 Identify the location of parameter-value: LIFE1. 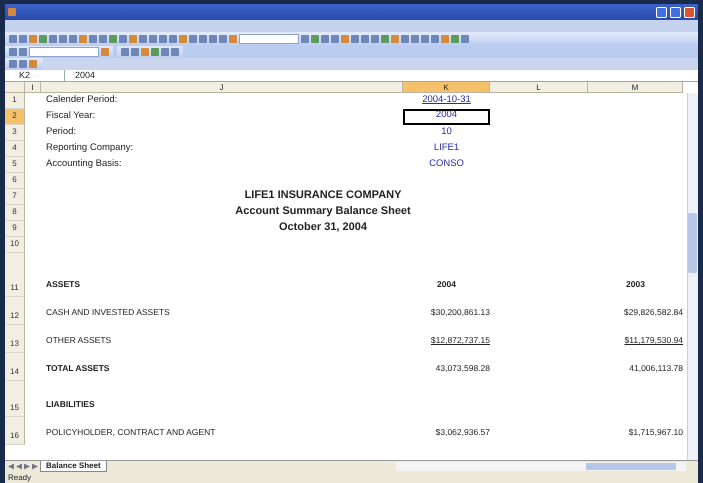
(447, 147).